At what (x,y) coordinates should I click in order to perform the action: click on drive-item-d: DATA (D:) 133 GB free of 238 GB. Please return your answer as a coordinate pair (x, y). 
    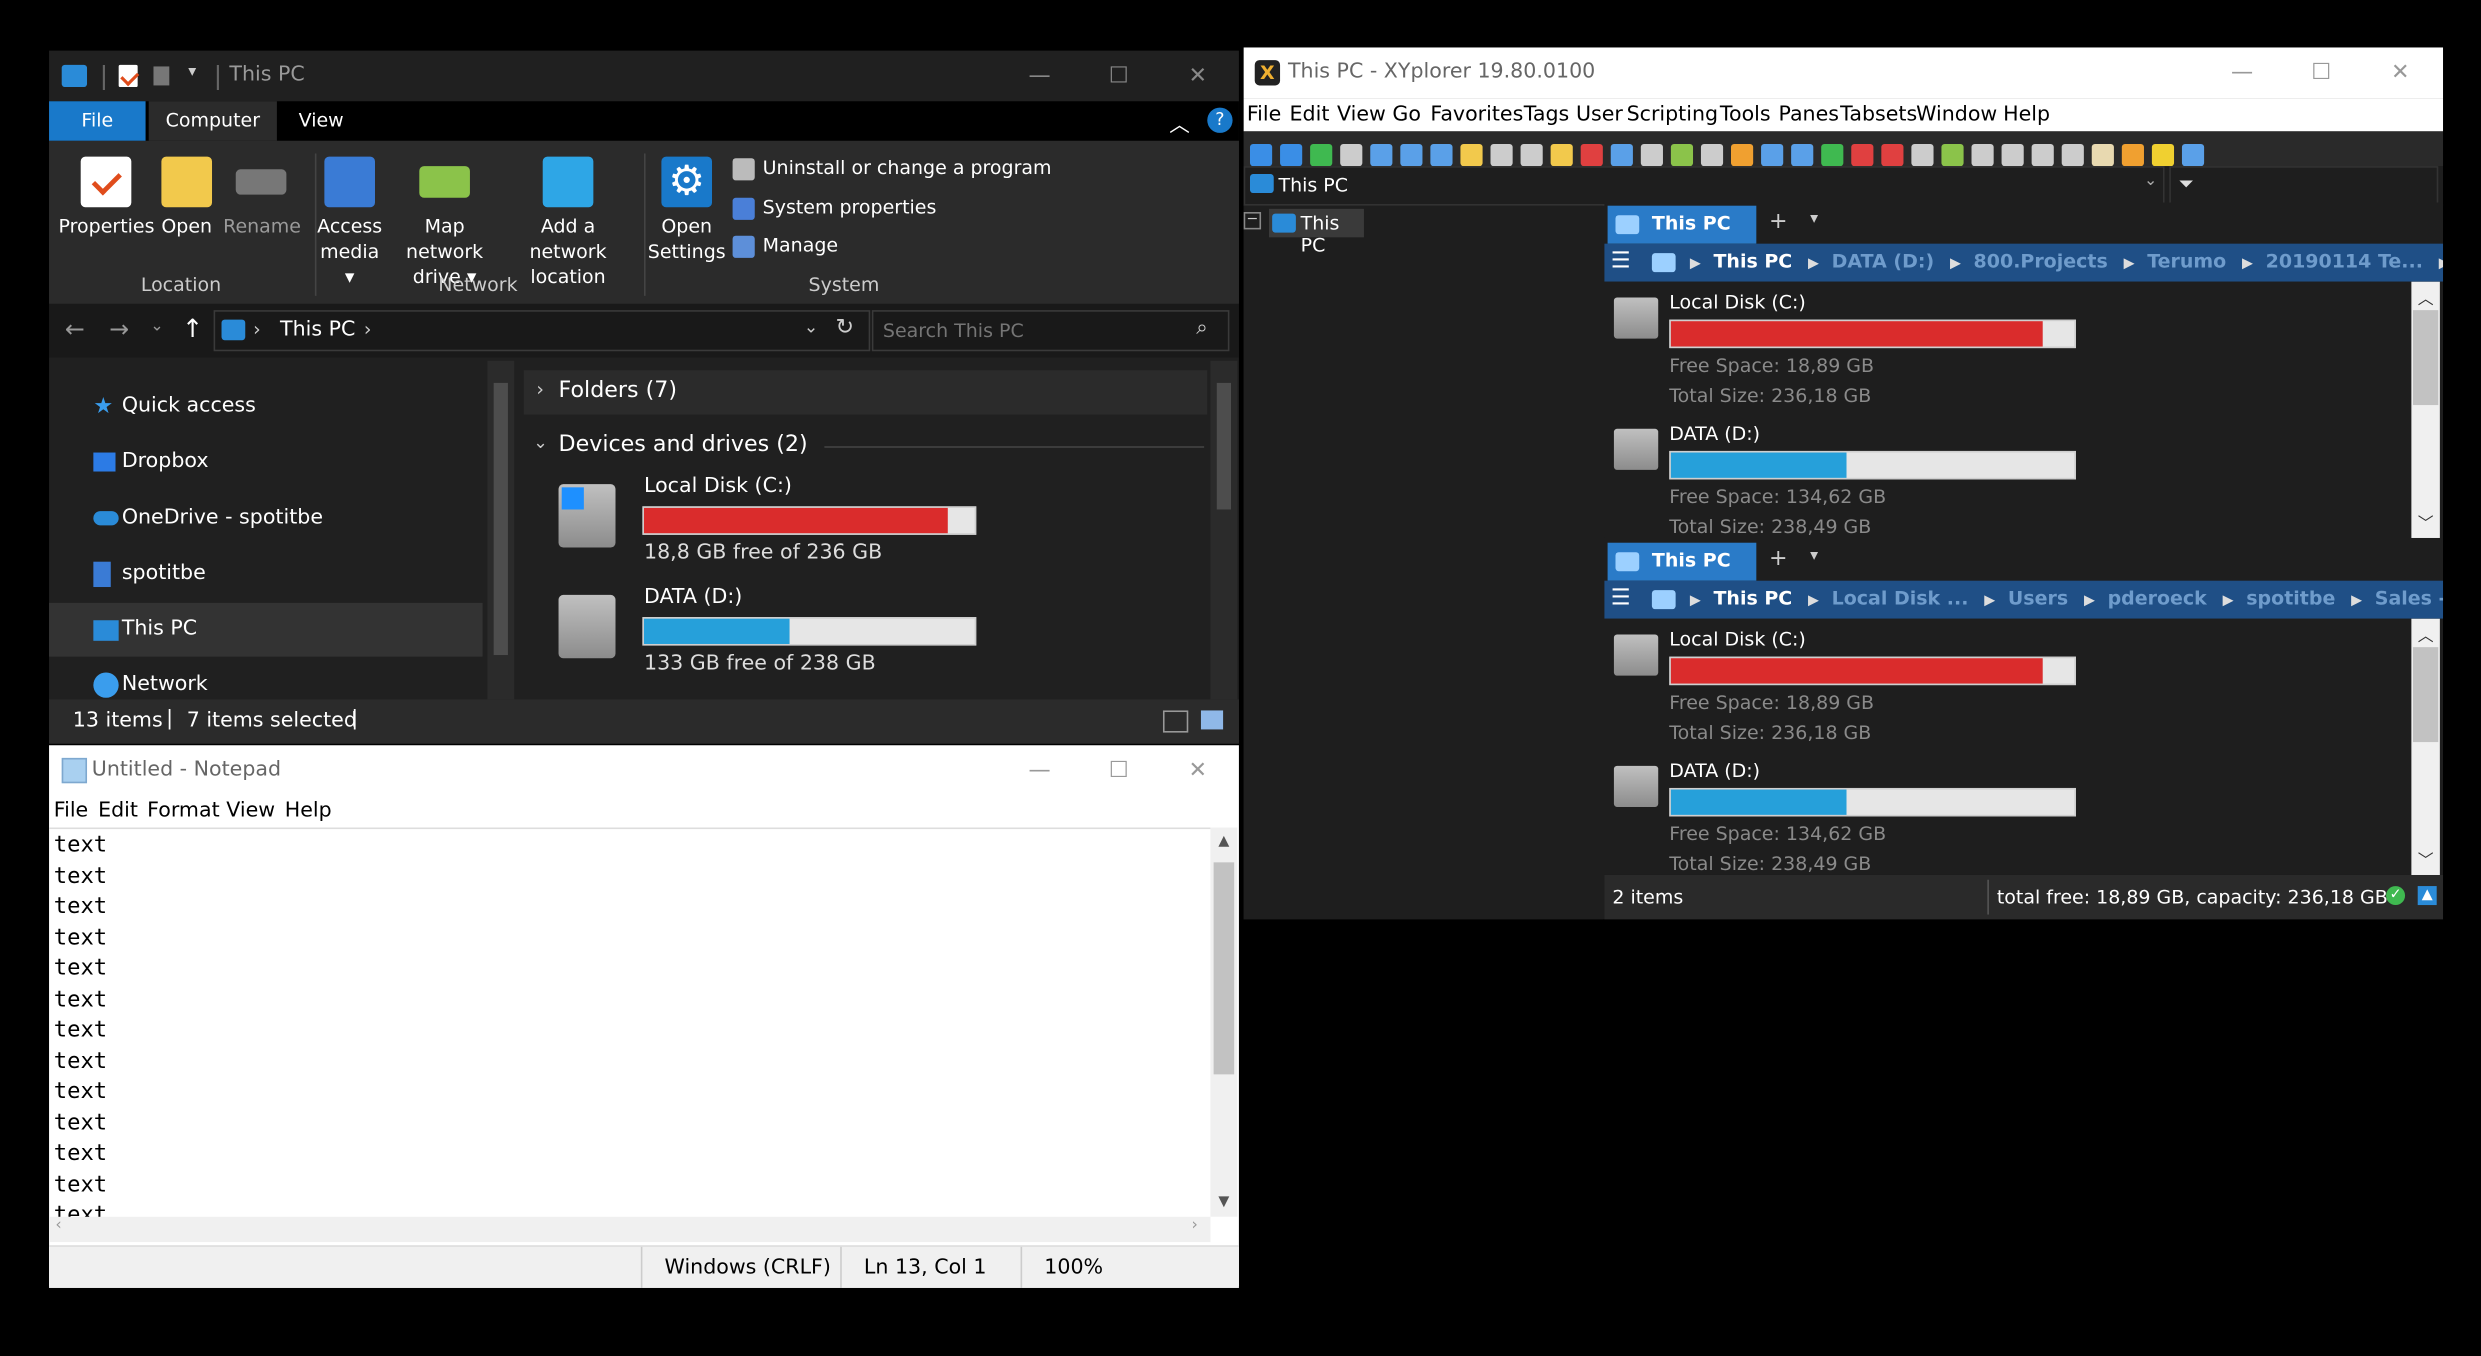
    Looking at the image, I should click on (789, 631).